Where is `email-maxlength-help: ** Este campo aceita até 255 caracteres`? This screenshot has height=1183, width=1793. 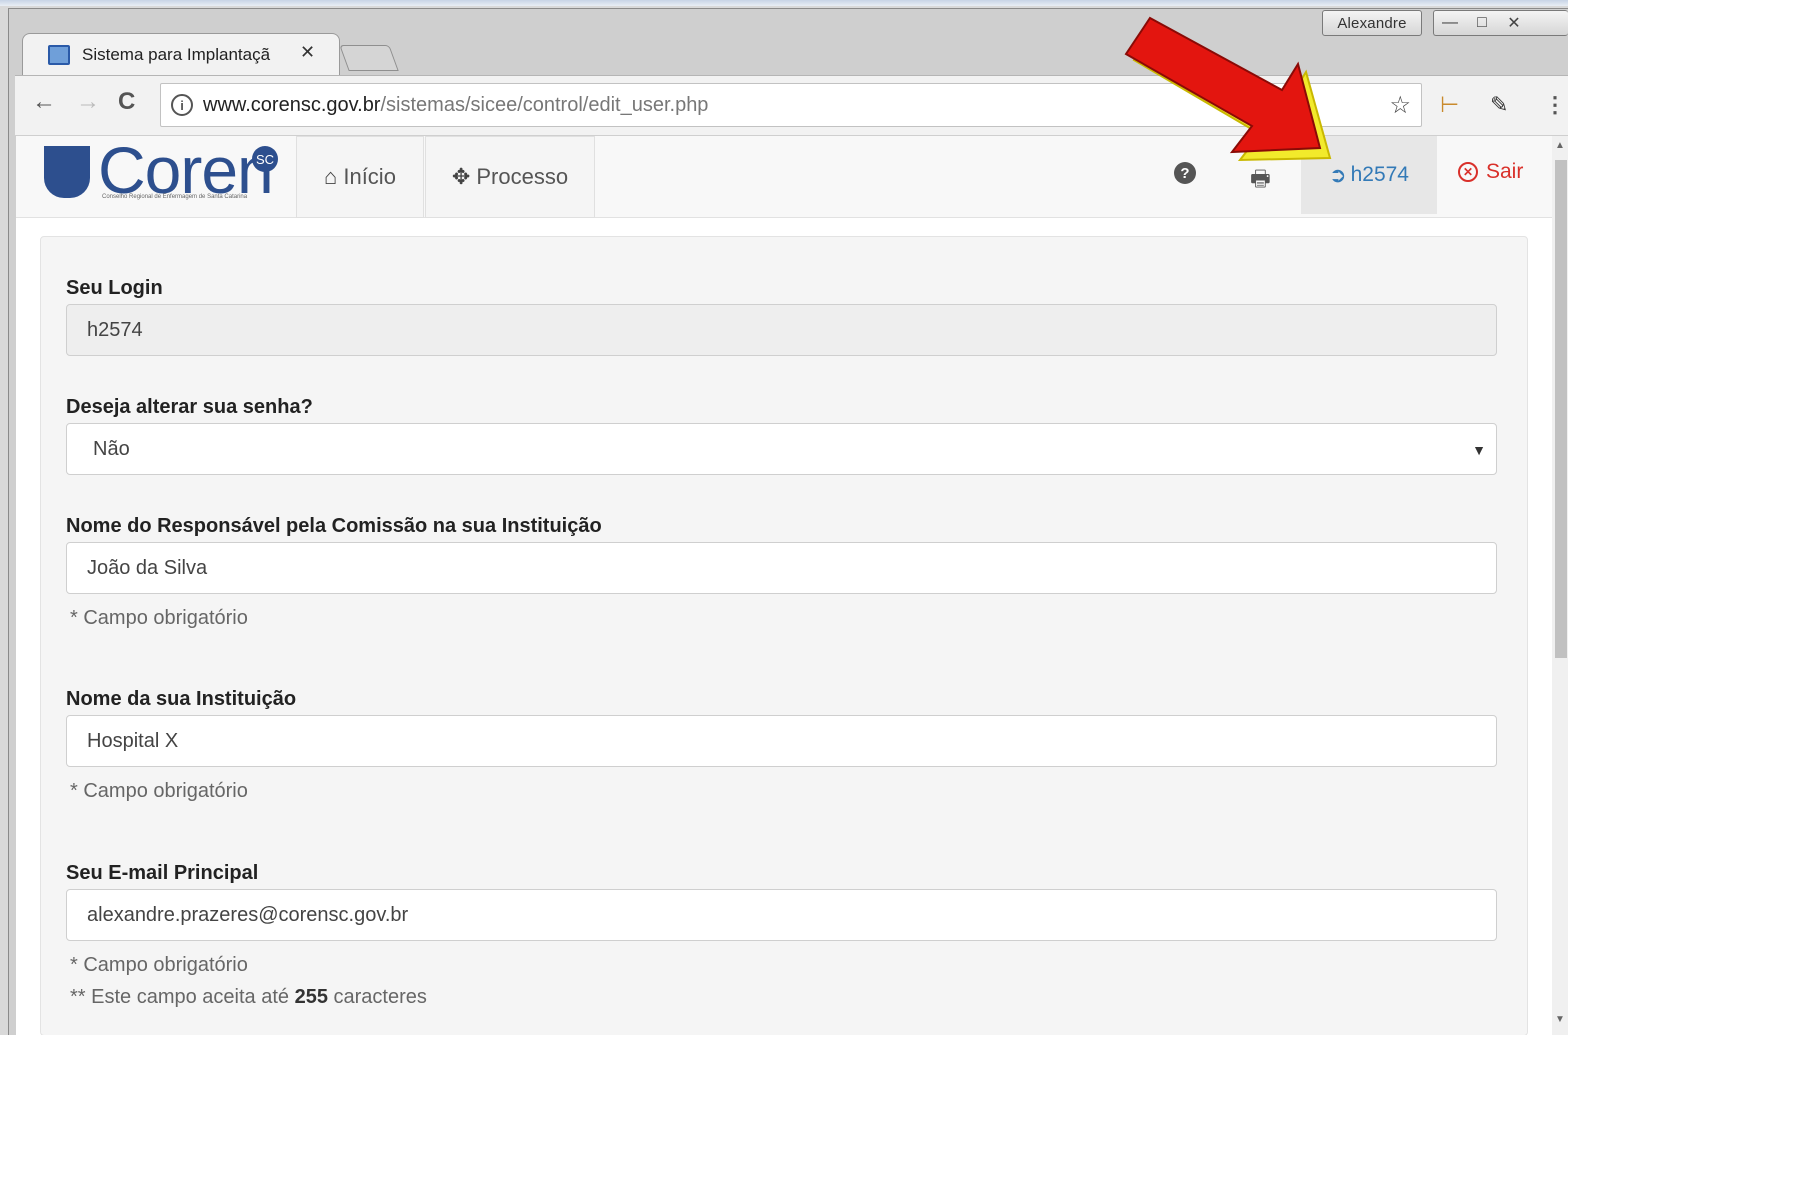 email-maxlength-help: ** Este campo aceita até 255 caracteres is located at coordinates (248, 997).